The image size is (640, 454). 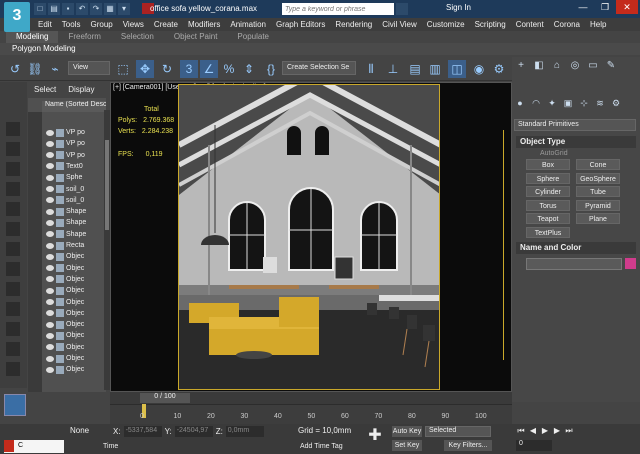 What do you see at coordinates (393, 69) in the screenshot?
I see `align-icon: ⊥` at bounding box center [393, 69].